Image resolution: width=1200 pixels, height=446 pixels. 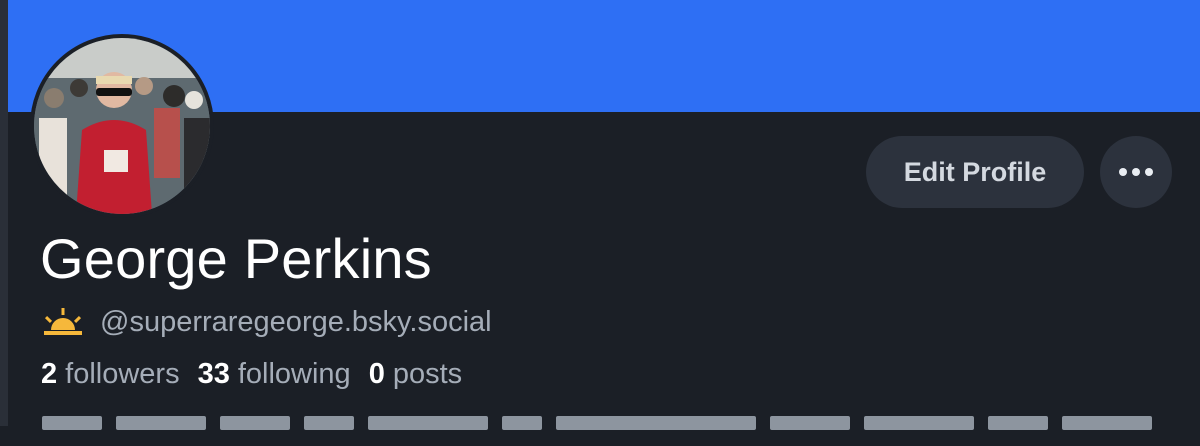 I want to click on following-stat: 33 following, so click(x=274, y=374).